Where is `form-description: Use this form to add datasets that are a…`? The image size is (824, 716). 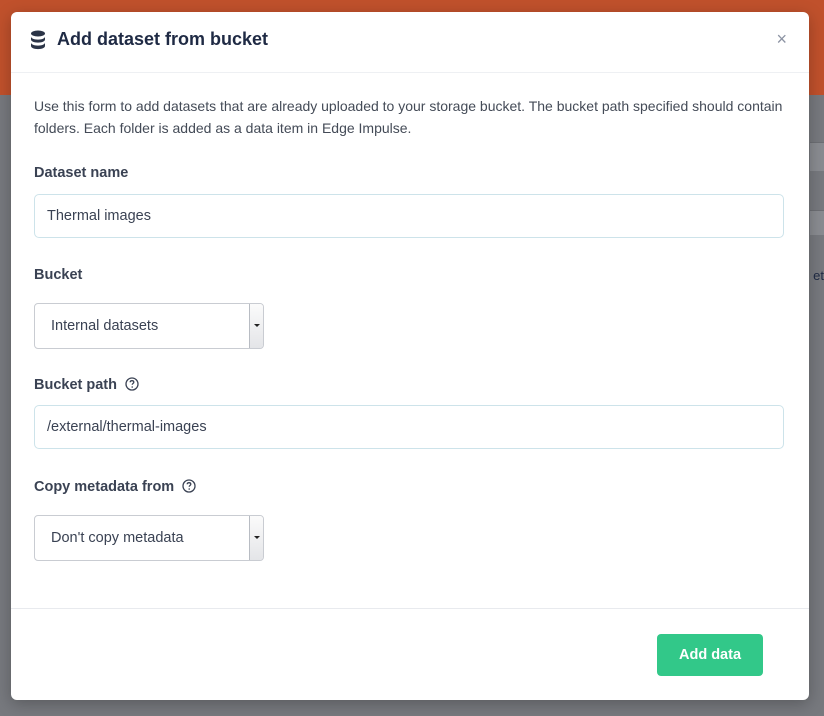 form-description: Use this form to add datasets that are a… is located at coordinates (408, 117).